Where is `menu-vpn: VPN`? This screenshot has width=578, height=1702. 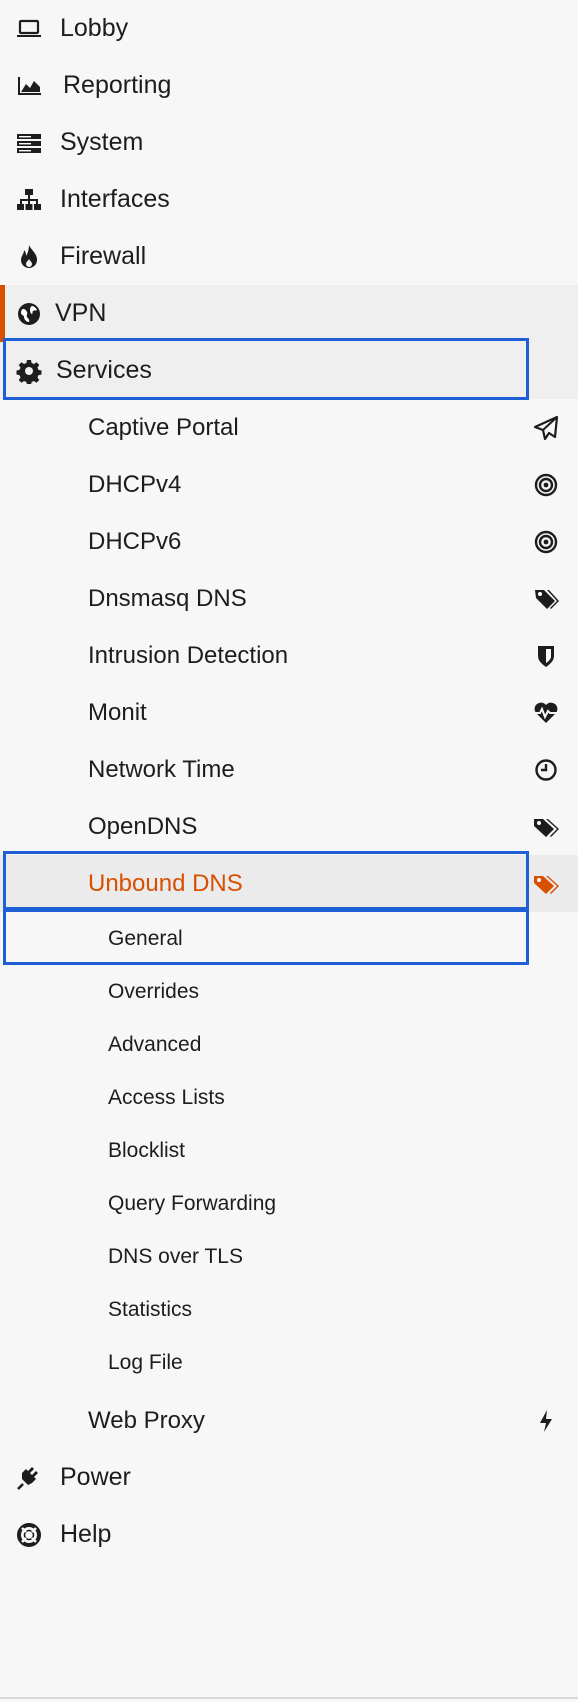 menu-vpn: VPN is located at coordinates (289, 313).